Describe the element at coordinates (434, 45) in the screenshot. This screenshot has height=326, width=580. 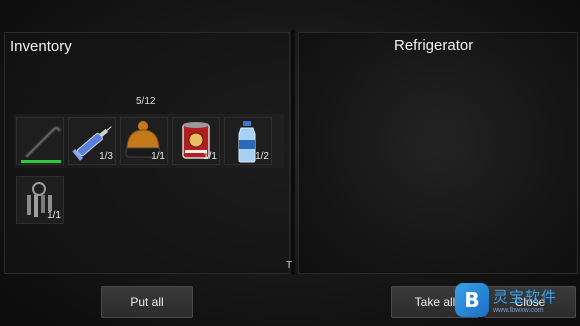
I see `refrigerator-title: Refrigerator` at that location.